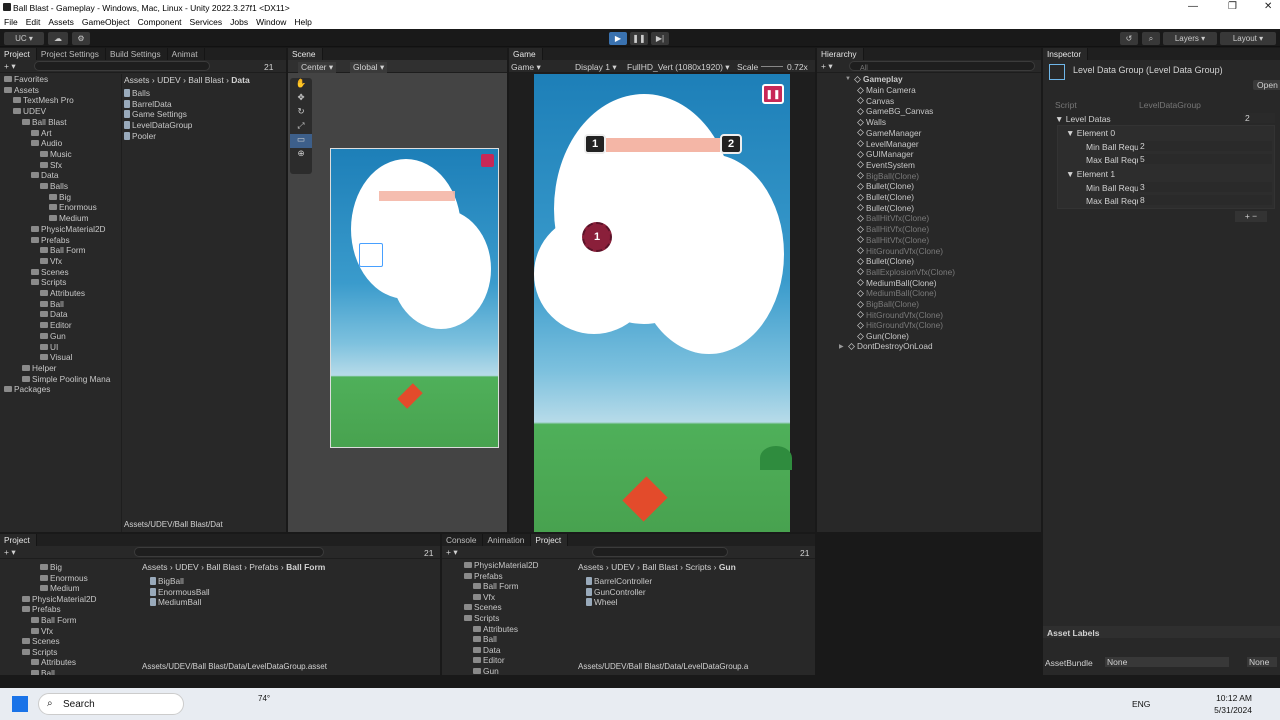  I want to click on move-tool-icon: ✥, so click(301, 99).